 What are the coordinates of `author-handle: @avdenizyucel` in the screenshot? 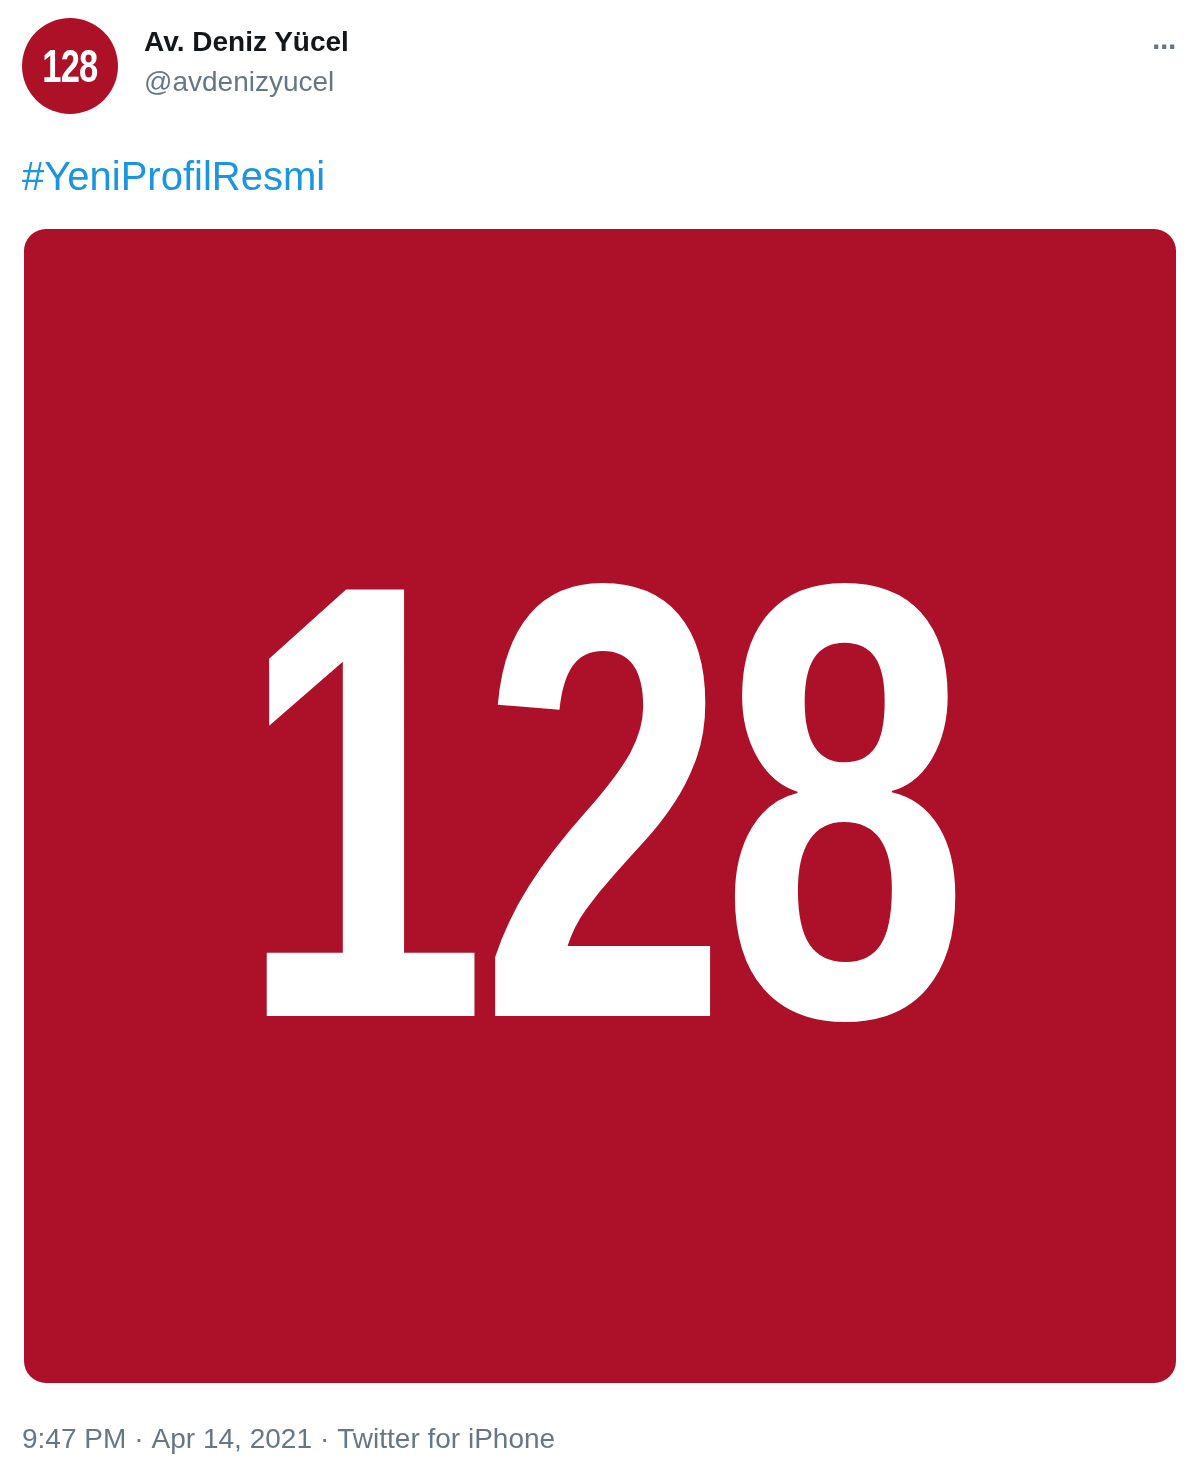 It's located at (635, 82).